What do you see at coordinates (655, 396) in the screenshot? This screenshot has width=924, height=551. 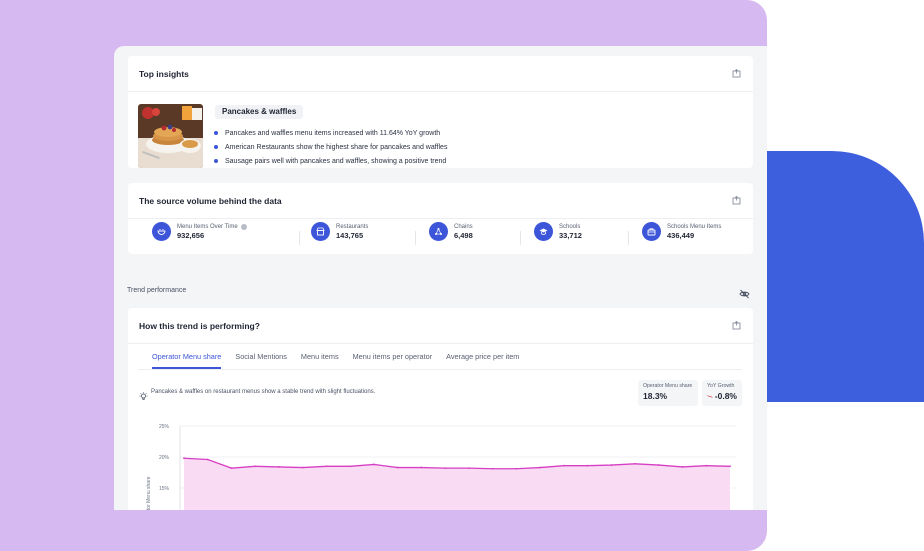 I see `metric-value: 18.3%` at bounding box center [655, 396].